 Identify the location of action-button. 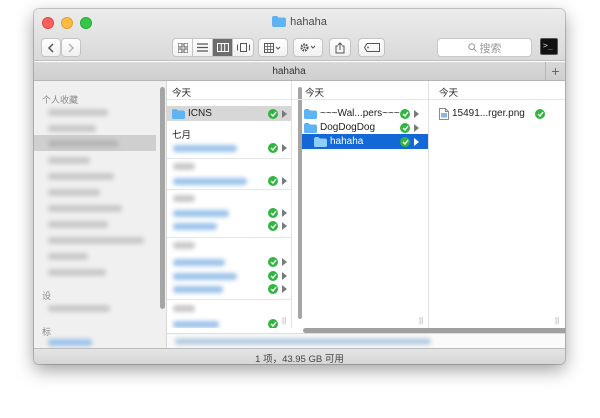
(308, 47).